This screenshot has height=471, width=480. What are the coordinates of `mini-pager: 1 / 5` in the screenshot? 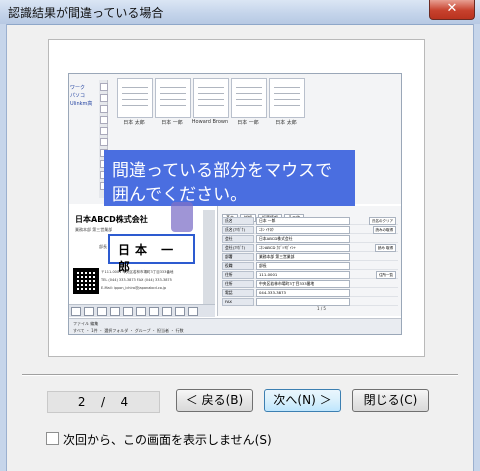 It's located at (321, 308).